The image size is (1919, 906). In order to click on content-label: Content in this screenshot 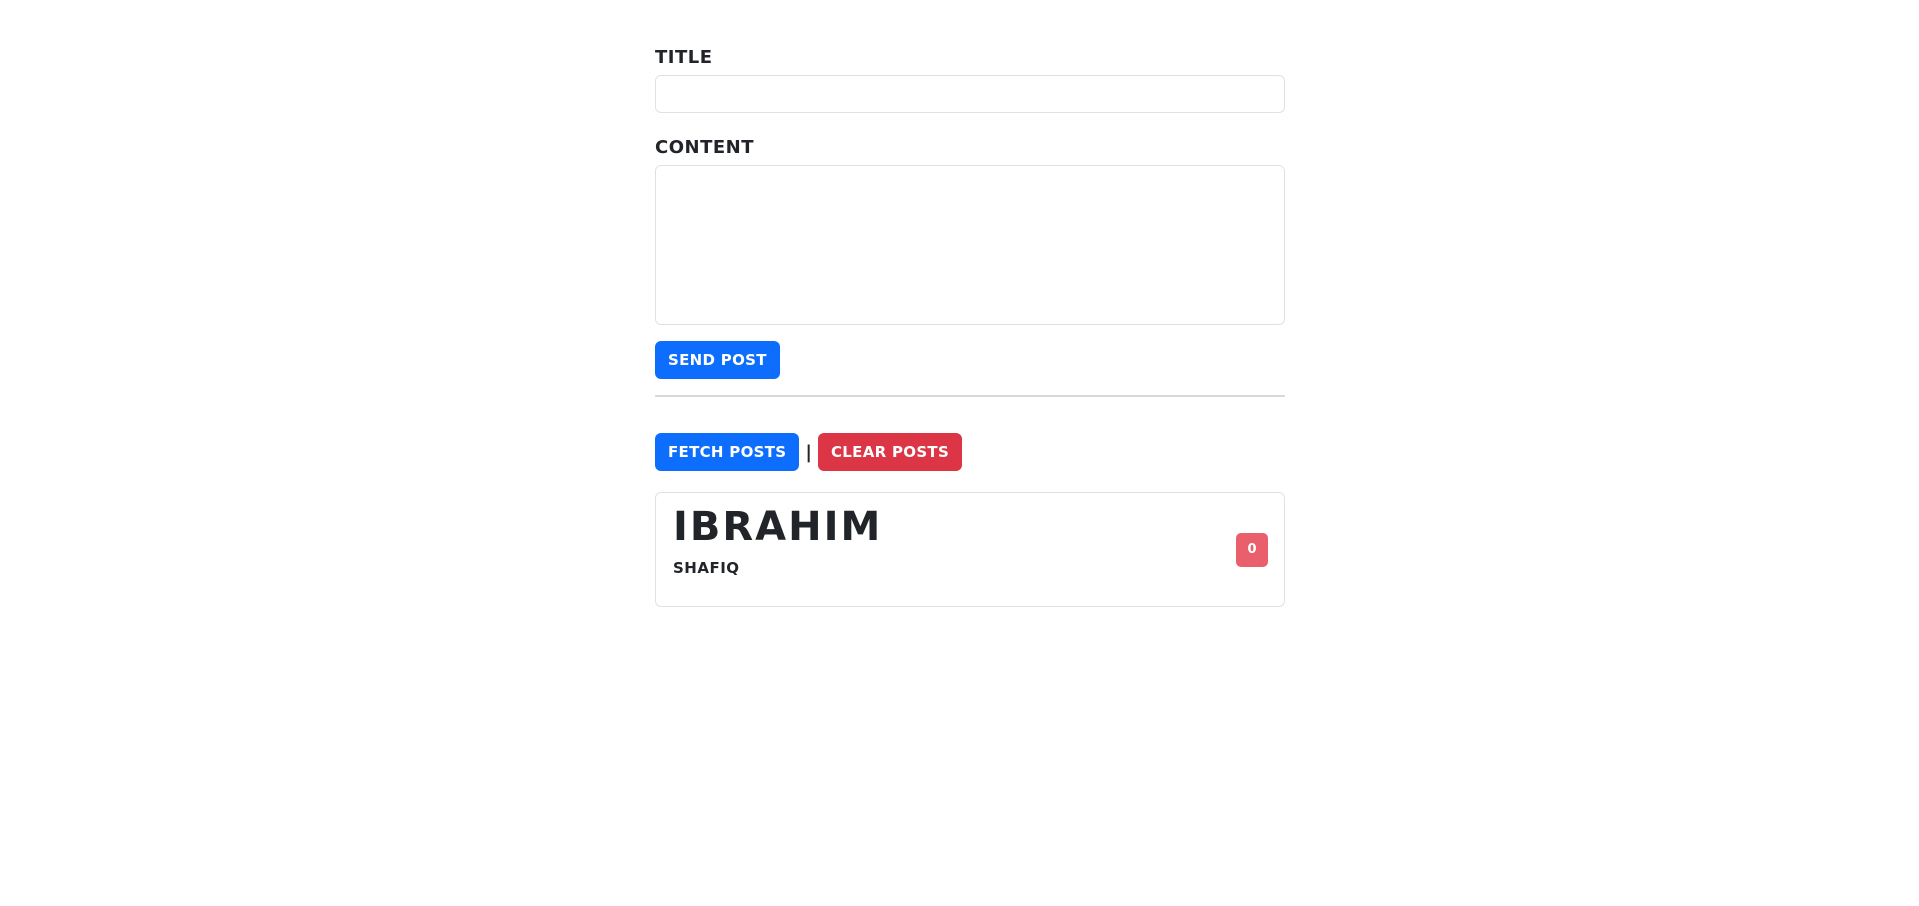, I will do `click(704, 147)`.